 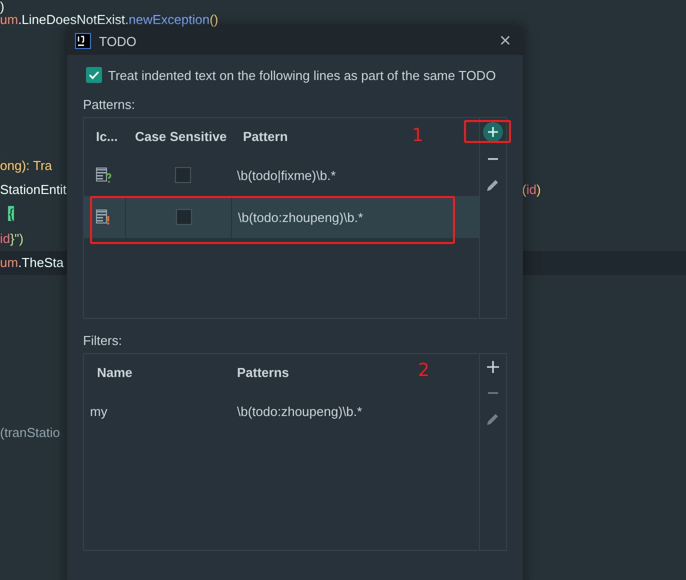 What do you see at coordinates (263, 372) in the screenshot?
I see `column-header: Patterns` at bounding box center [263, 372].